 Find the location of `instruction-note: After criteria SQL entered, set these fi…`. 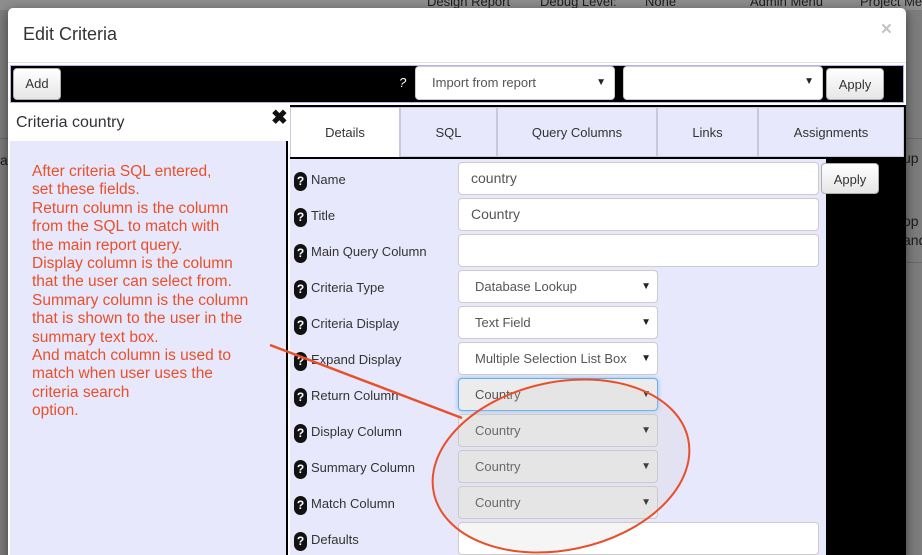

instruction-note: After criteria SQL entered, set these fi… is located at coordinates (162, 292).